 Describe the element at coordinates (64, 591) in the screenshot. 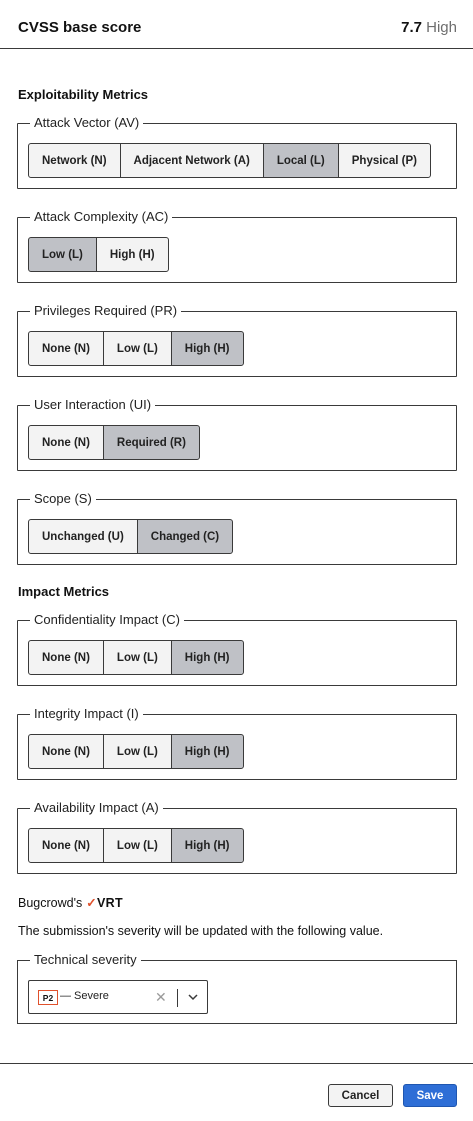

I see `impact-heading: Impact Metrics` at that location.